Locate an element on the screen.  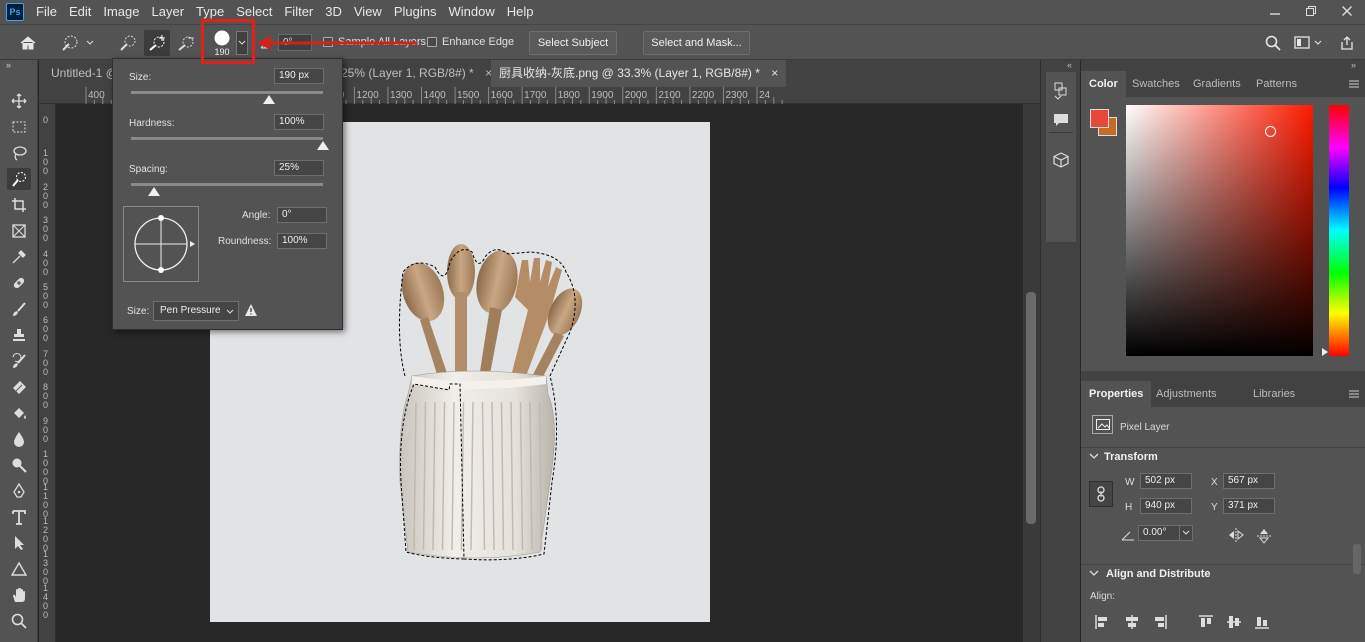
path-selection-tool-icon is located at coordinates (19, 543).